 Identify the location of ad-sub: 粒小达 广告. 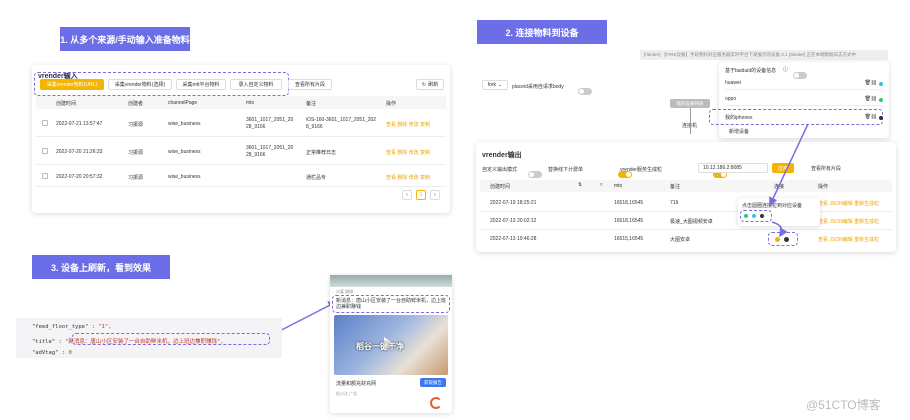
(347, 393).